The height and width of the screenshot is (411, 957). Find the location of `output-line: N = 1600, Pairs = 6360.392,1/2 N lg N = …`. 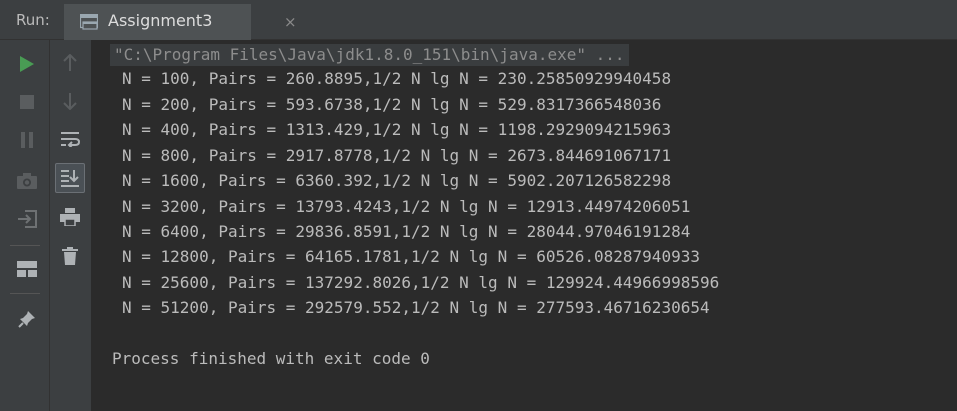

output-line: N = 1600, Pairs = 6360.392,1/2 N lg N = … is located at coordinates (397, 180).